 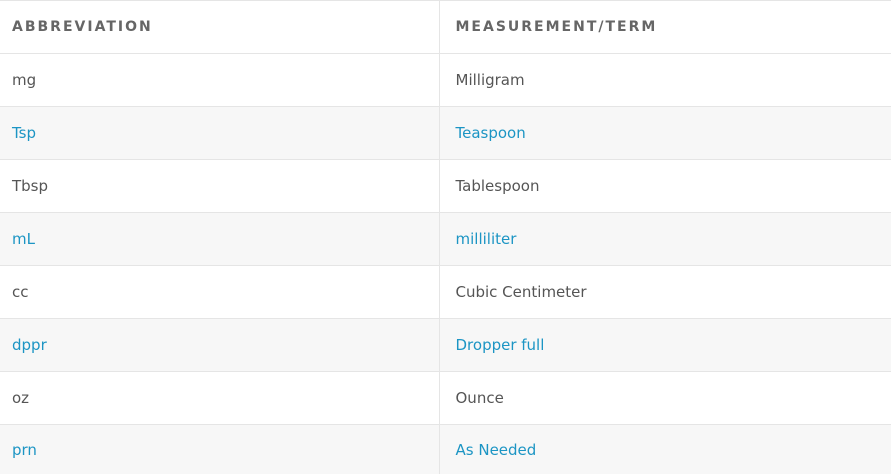 What do you see at coordinates (479, 398) in the screenshot?
I see `term-text: Ounce` at bounding box center [479, 398].